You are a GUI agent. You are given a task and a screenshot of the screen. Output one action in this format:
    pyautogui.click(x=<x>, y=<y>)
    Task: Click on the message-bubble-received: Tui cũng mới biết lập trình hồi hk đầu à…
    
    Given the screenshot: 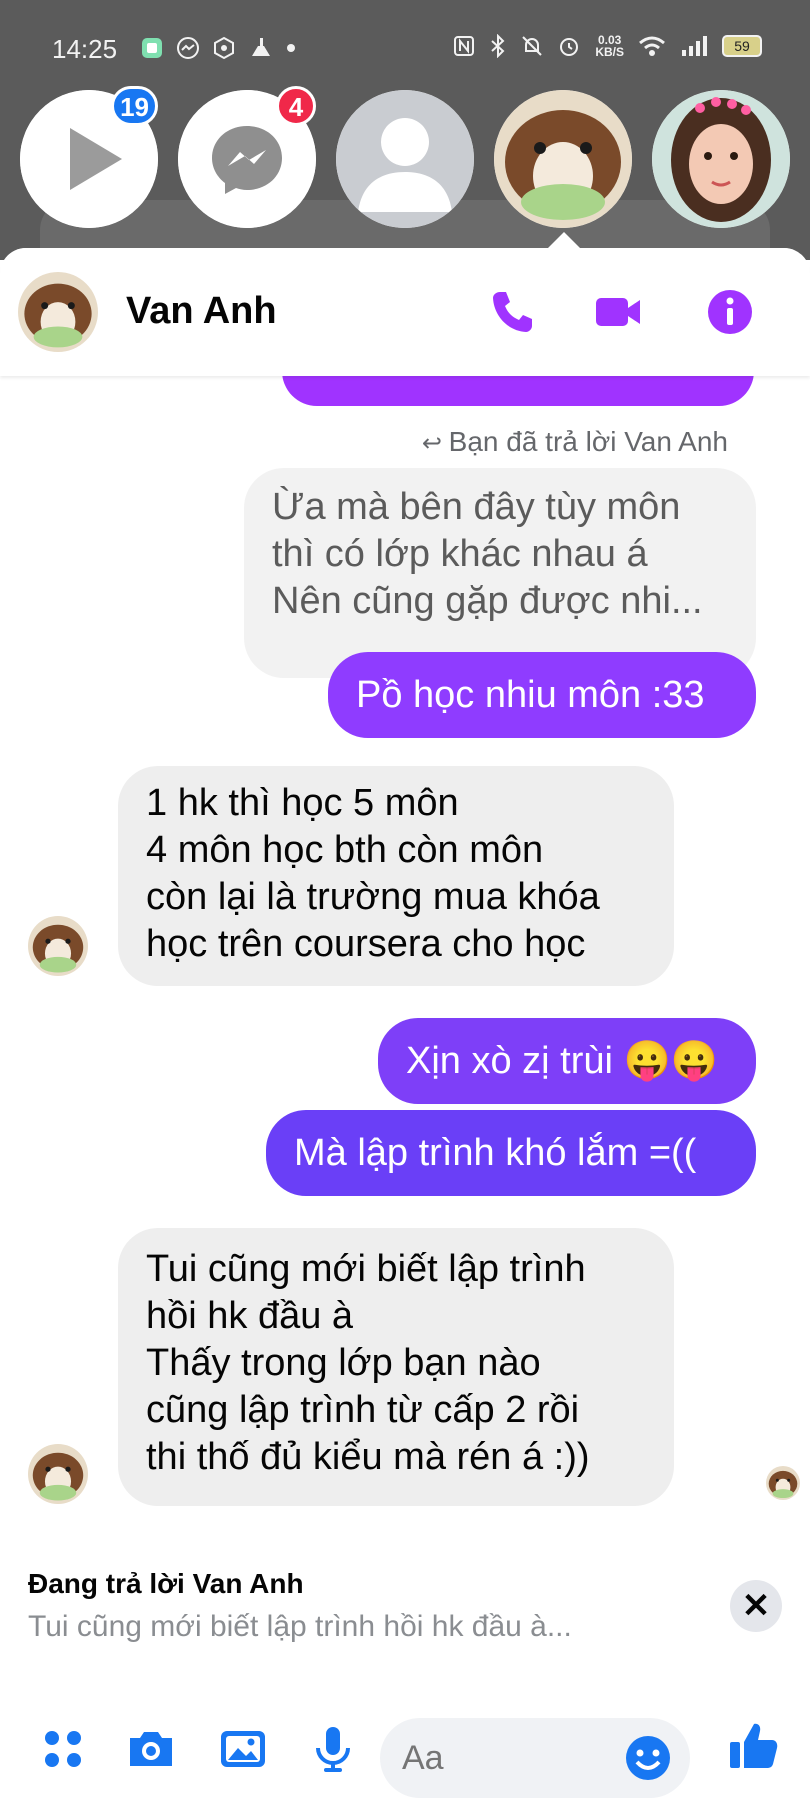 What is the action you would take?
    pyautogui.click(x=396, y=1367)
    